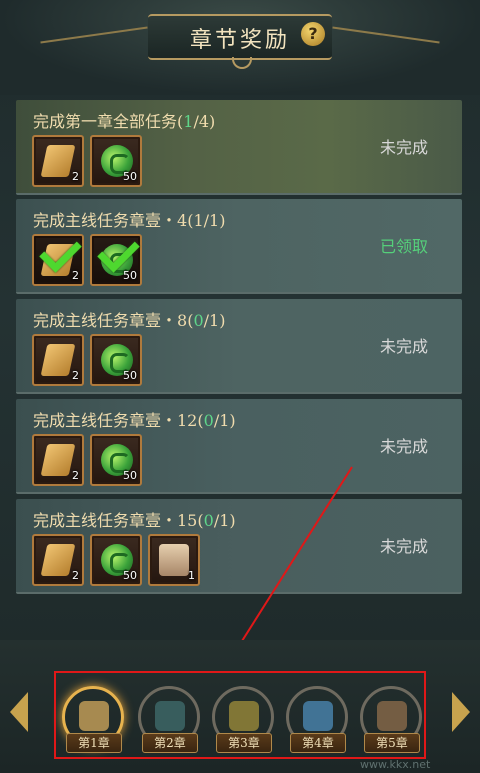 The width and height of the screenshot is (480, 773). Describe the element at coordinates (240, 715) in the screenshot. I see `annotation-highlight-box` at that location.